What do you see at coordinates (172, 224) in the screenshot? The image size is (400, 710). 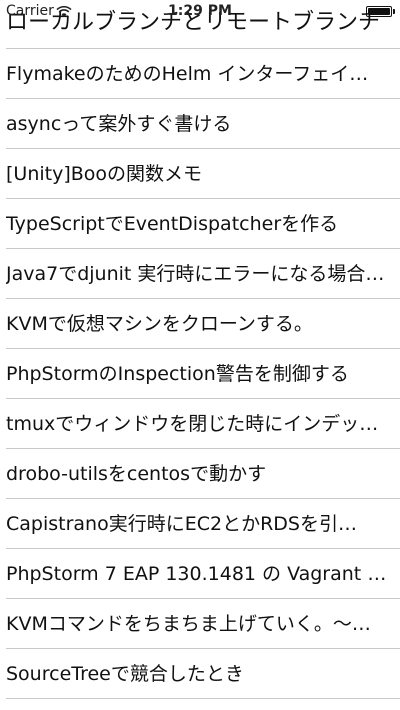 I see `article-title: TypeScriptでEventDispatcherを作る` at bounding box center [172, 224].